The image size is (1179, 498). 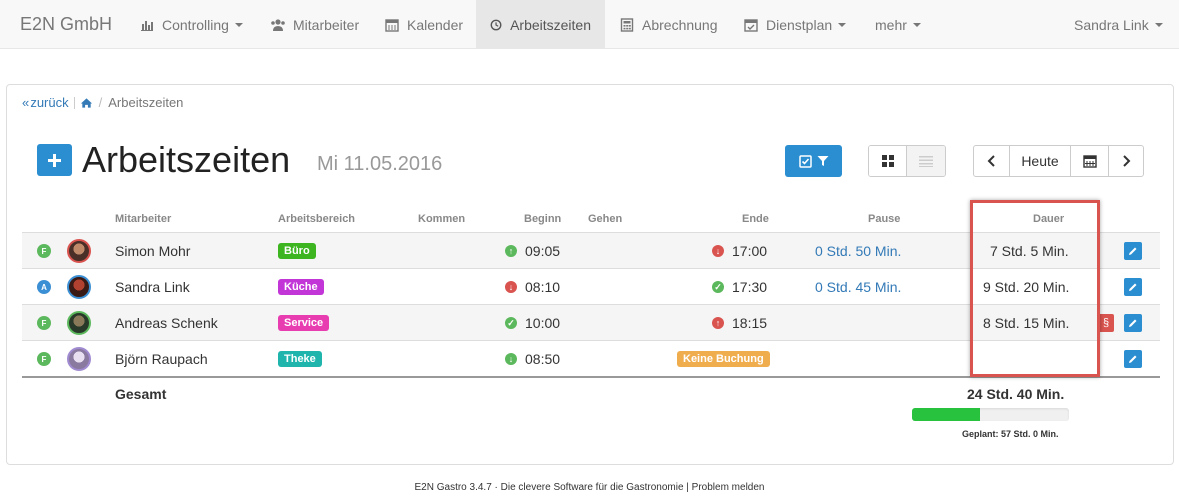 What do you see at coordinates (627, 24) in the screenshot?
I see `calculator-icon` at bounding box center [627, 24].